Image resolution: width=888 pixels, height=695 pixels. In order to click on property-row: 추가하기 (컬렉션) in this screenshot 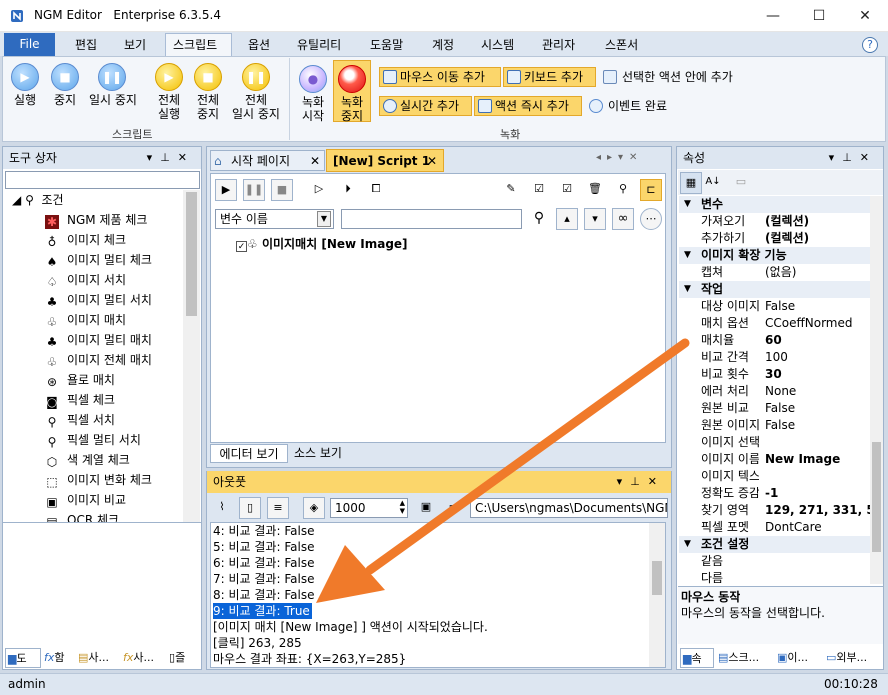, I will do `click(784, 238)`.